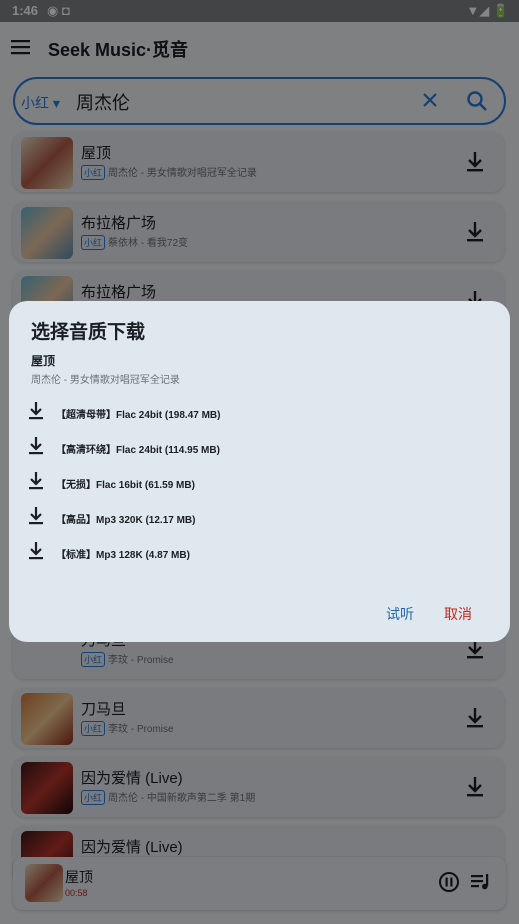  I want to click on cancel-button: 取消, so click(458, 614).